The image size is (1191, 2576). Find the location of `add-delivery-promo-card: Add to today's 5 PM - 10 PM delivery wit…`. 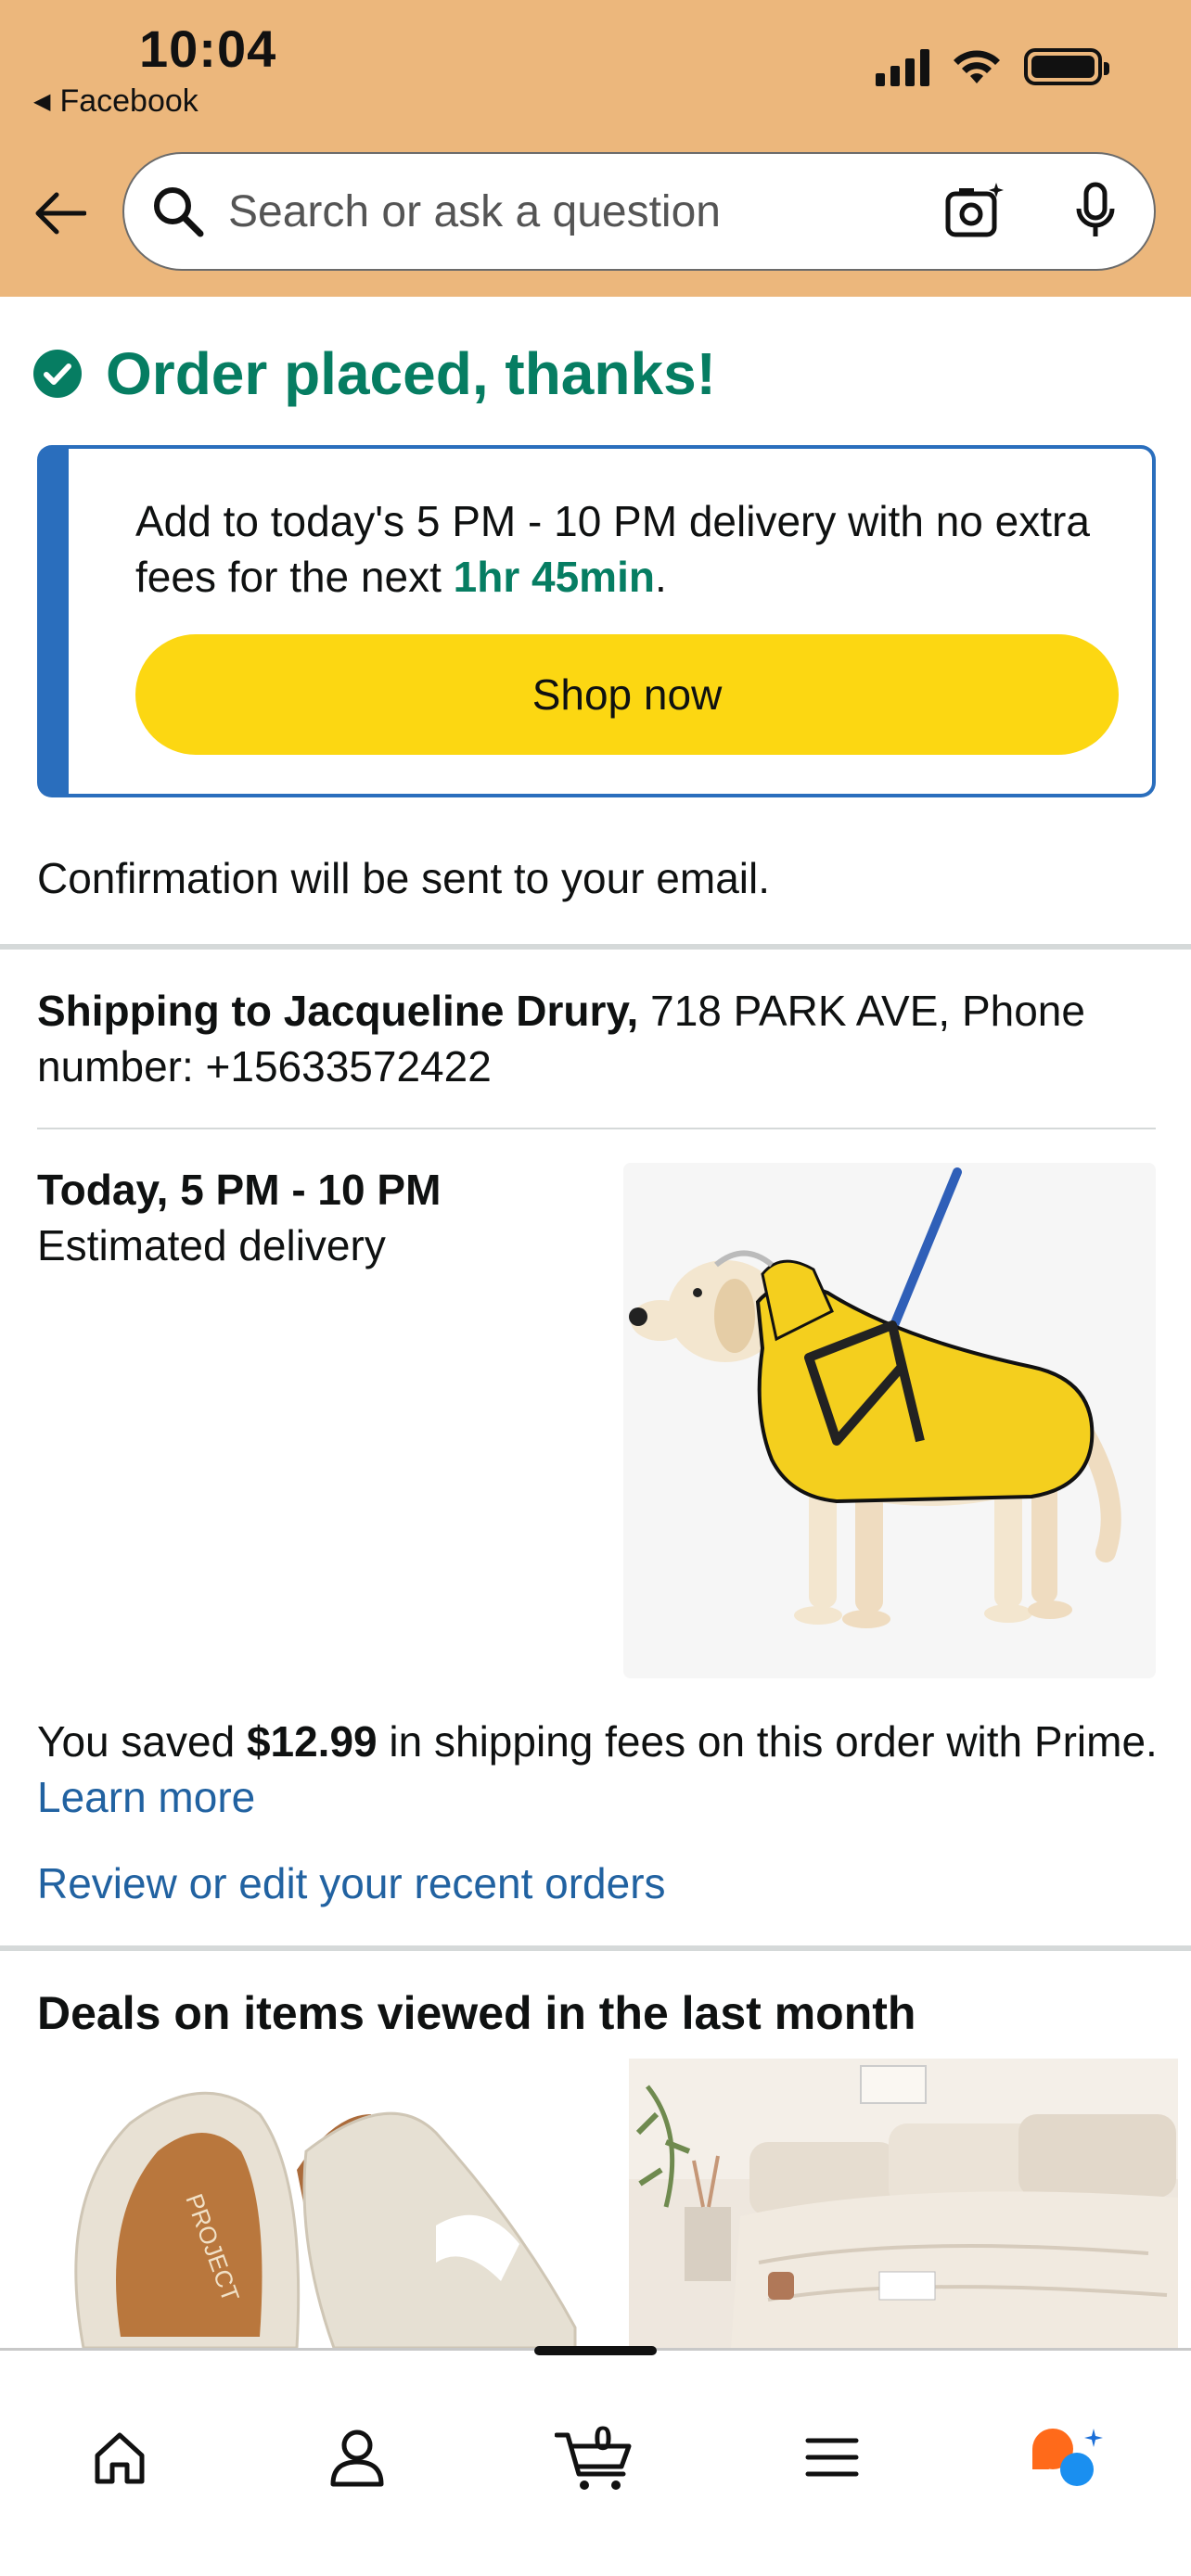

add-delivery-promo-card: Add to today's 5 PM - 10 PM delivery wit… is located at coordinates (597, 621).